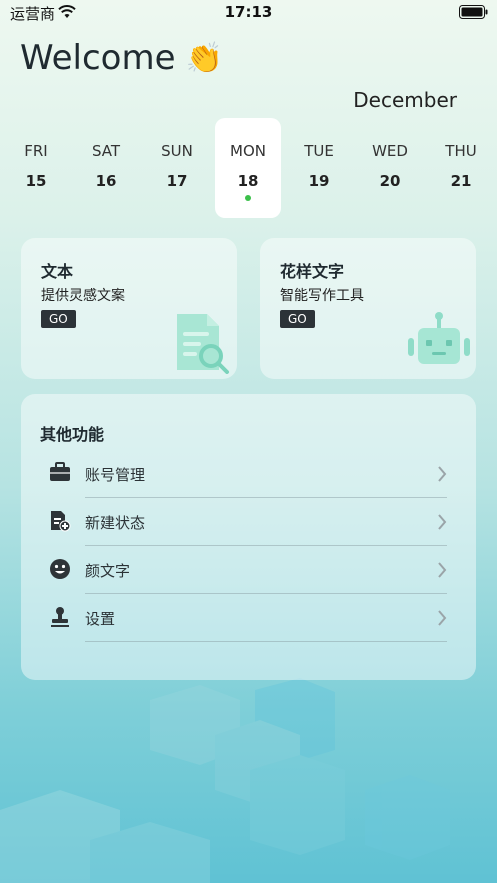 This screenshot has height=883, width=497. Describe the element at coordinates (390, 151) in the screenshot. I see `day-of-week: WED` at that location.